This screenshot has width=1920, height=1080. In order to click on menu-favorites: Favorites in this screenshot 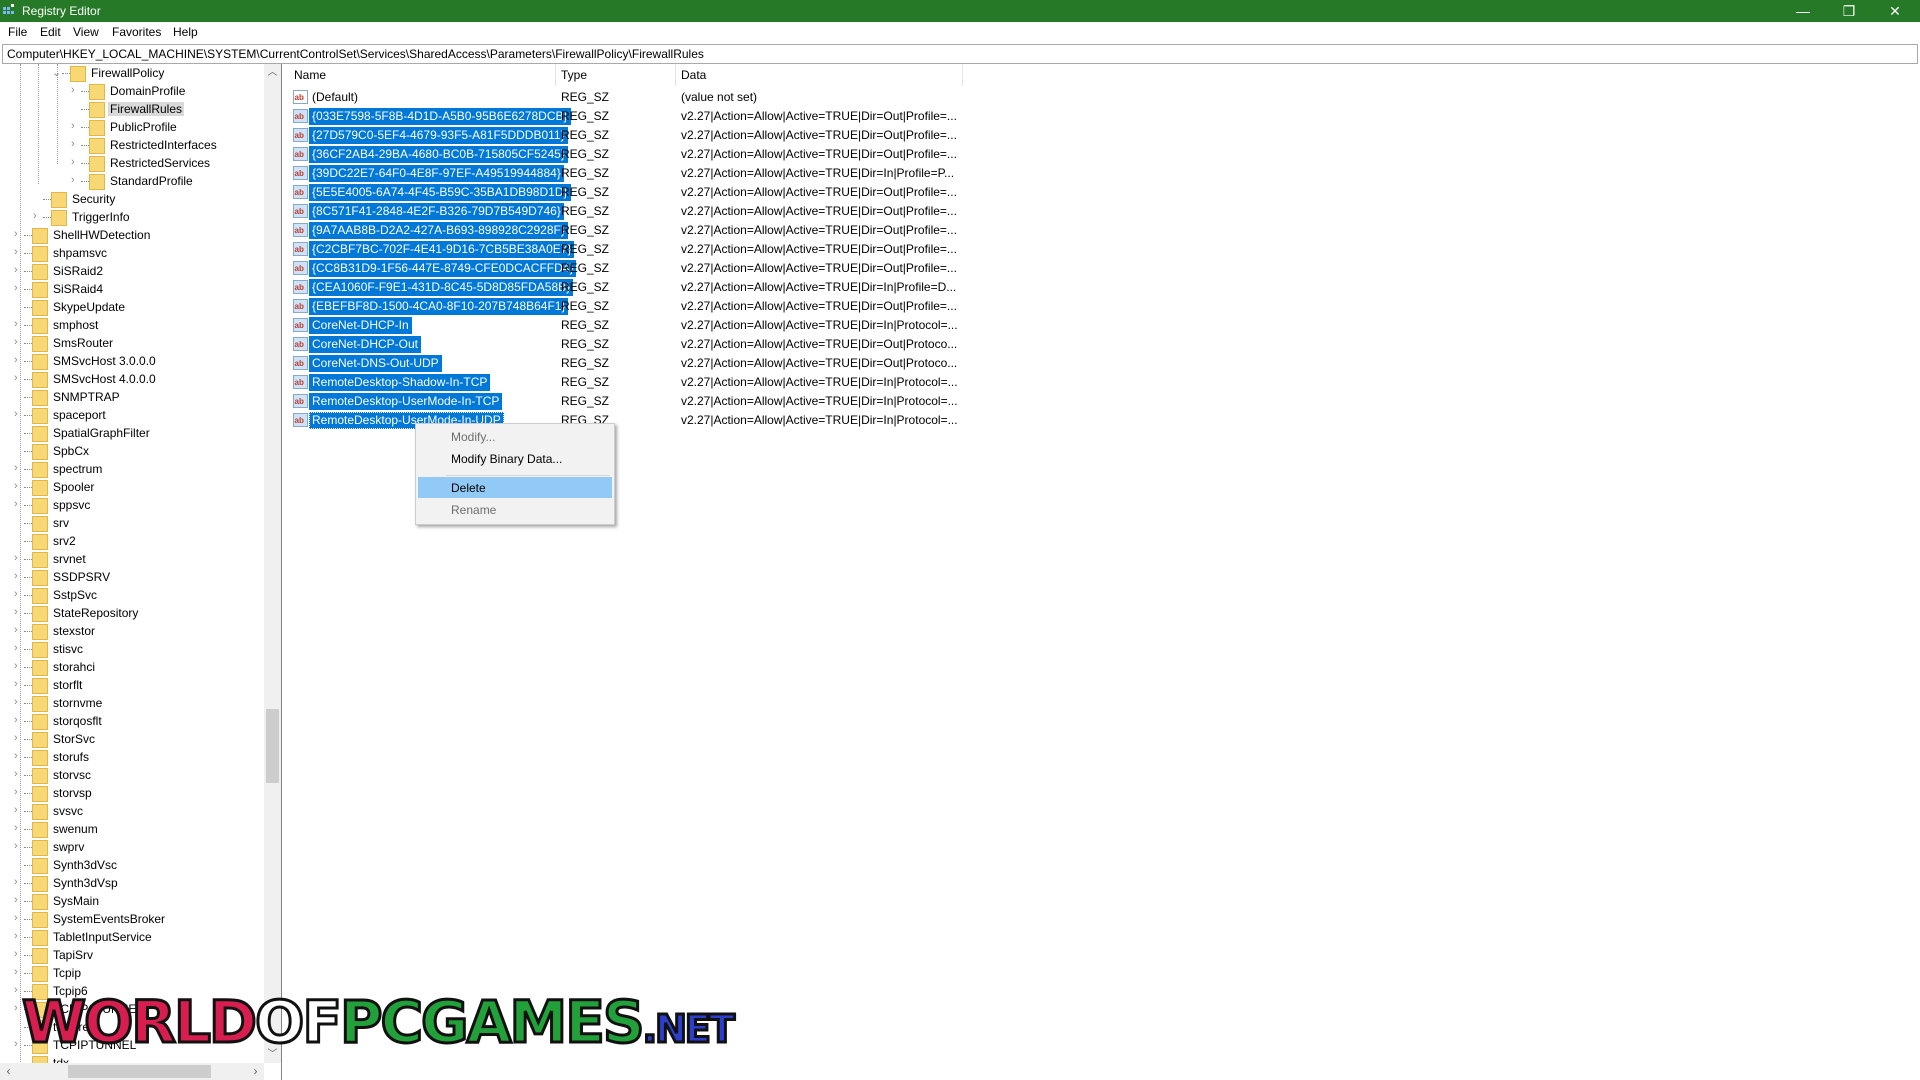, I will do `click(136, 32)`.